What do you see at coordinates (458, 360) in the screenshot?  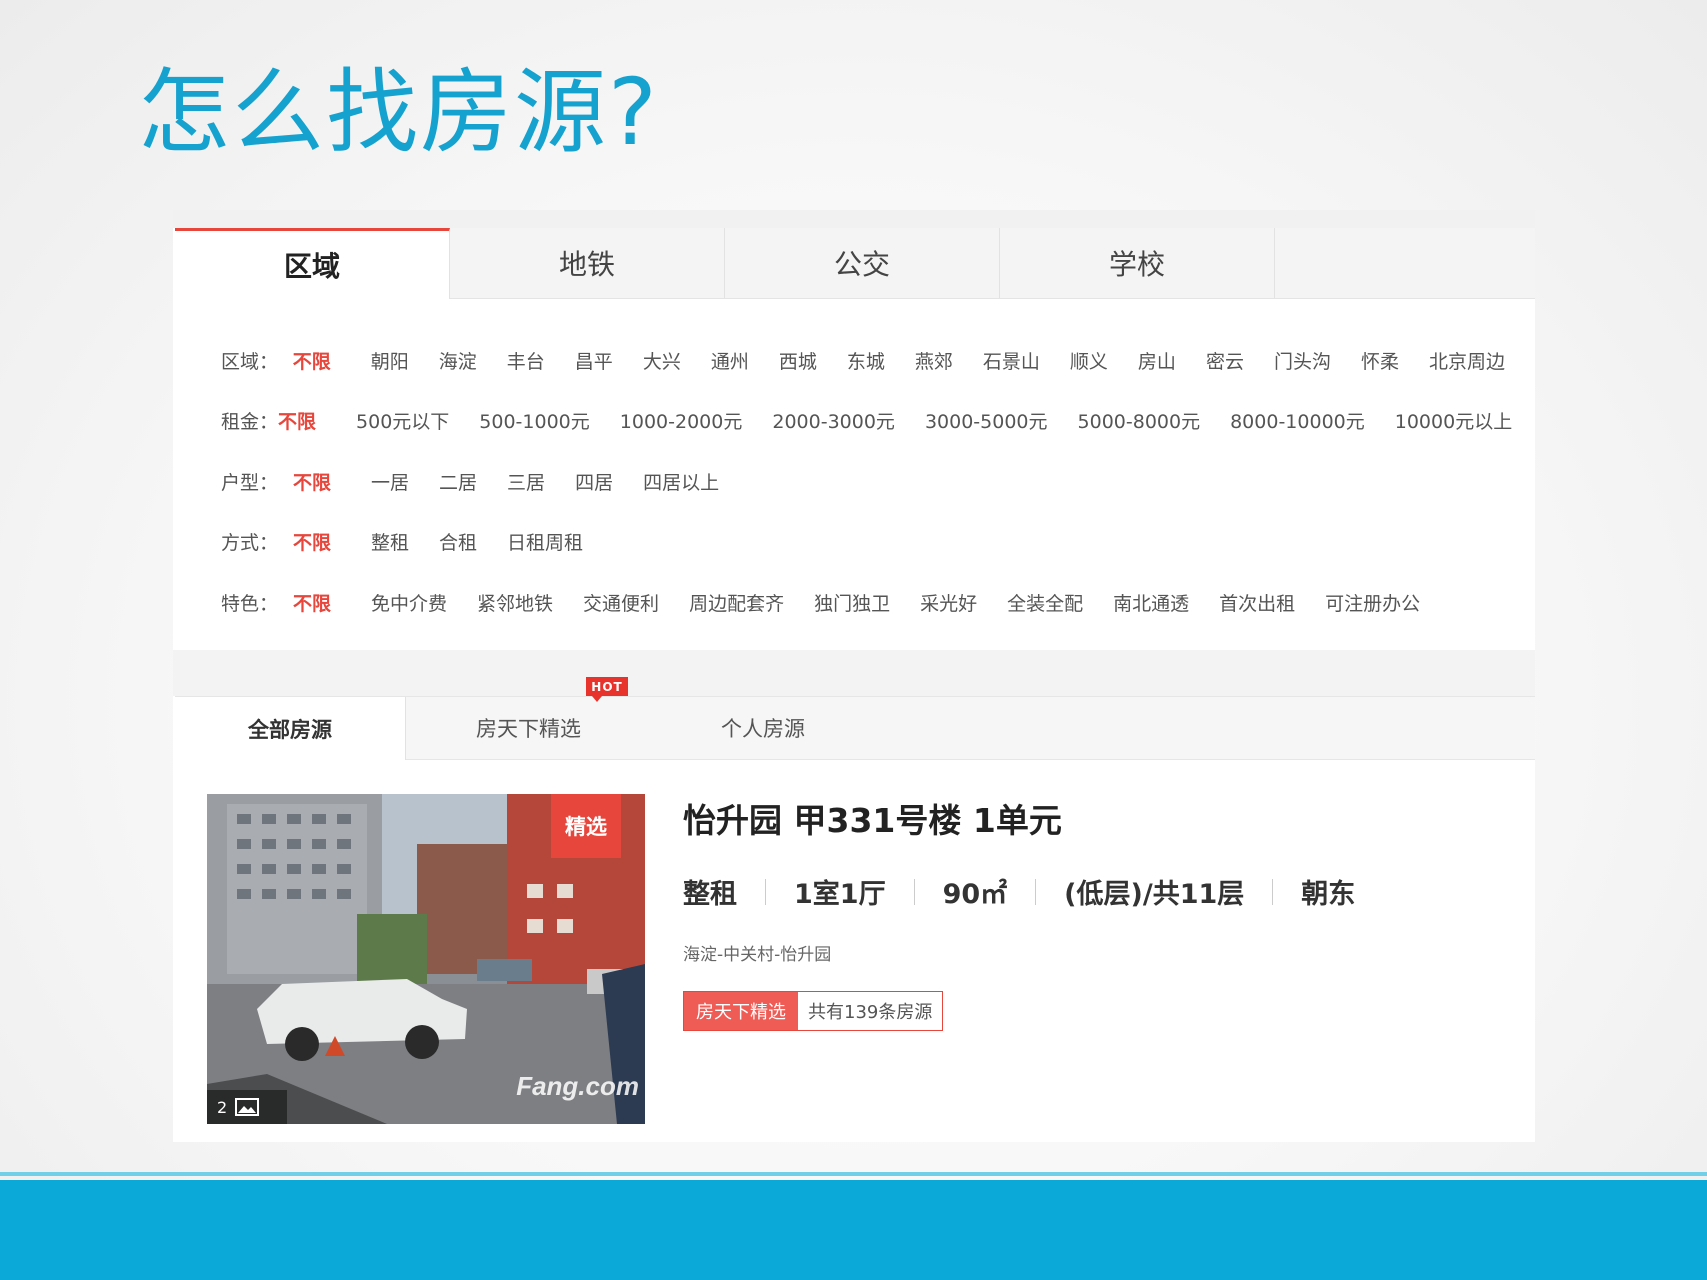 I see `filter-option: 海淀` at bounding box center [458, 360].